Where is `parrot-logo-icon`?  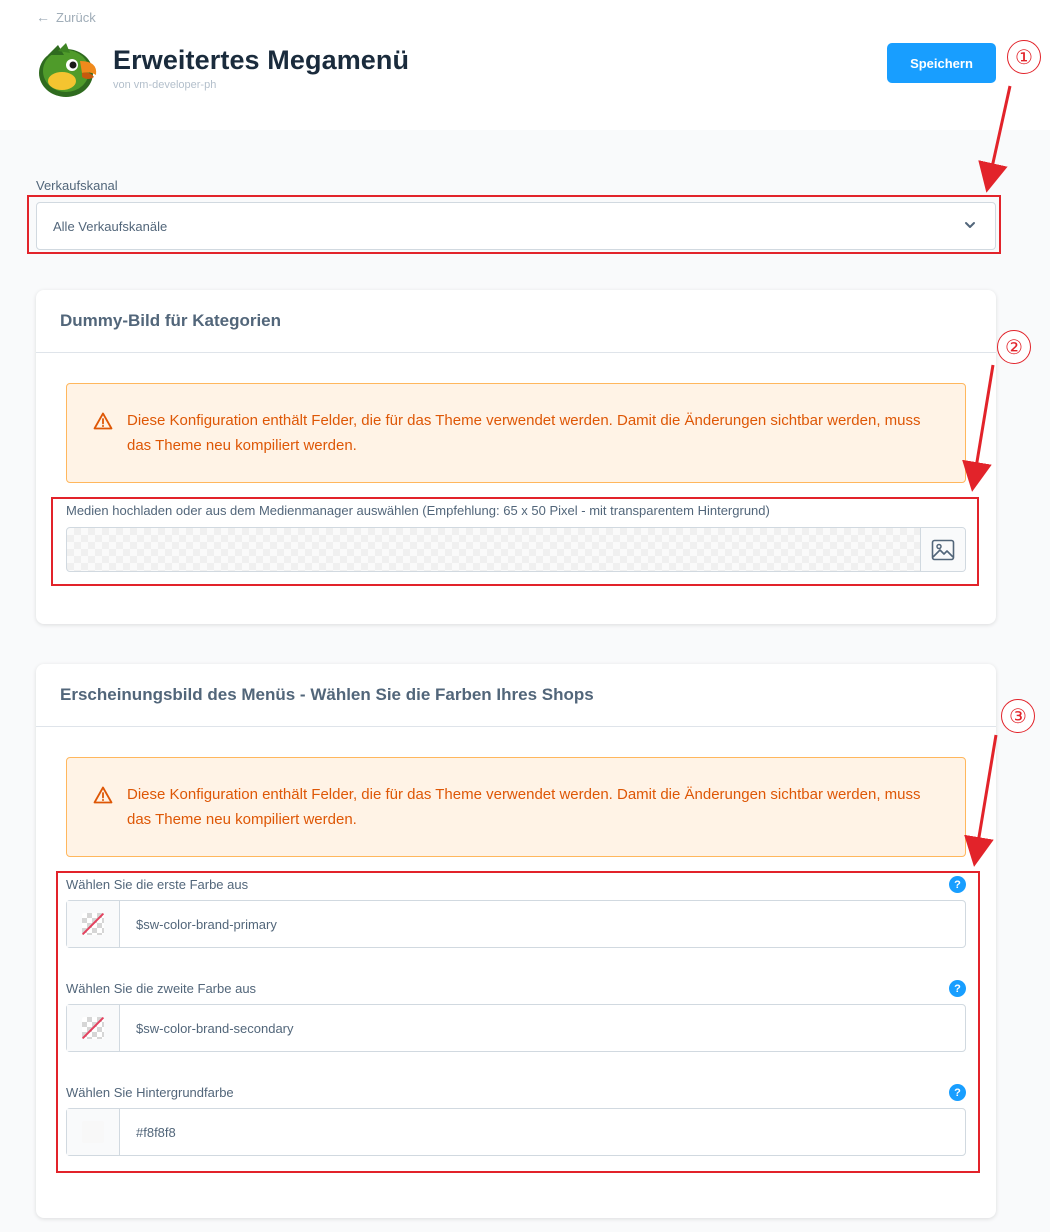 parrot-logo-icon is located at coordinates (68, 70).